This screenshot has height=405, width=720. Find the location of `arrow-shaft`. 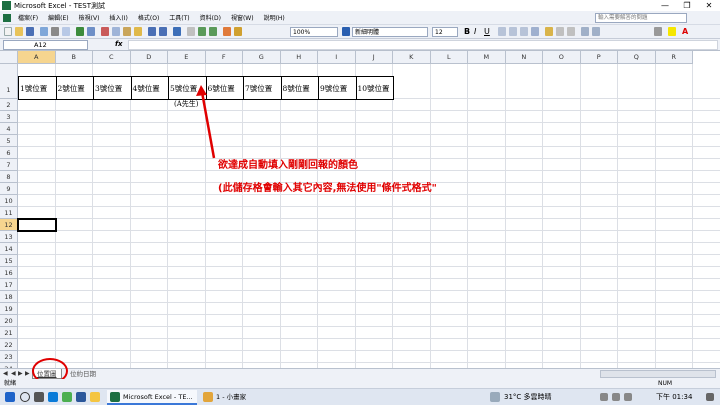

arrow-shaft is located at coordinates (208, 125).